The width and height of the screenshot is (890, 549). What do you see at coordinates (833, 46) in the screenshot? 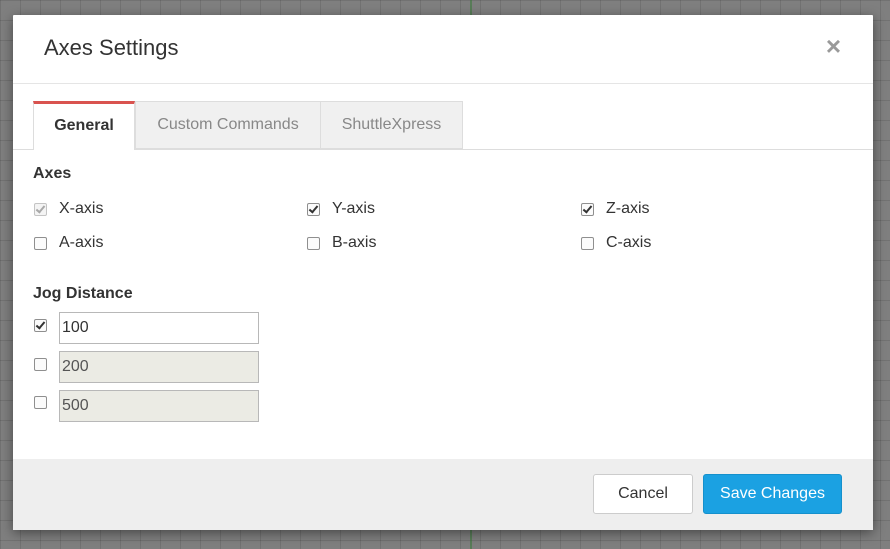
I see `close-icon: ×` at bounding box center [833, 46].